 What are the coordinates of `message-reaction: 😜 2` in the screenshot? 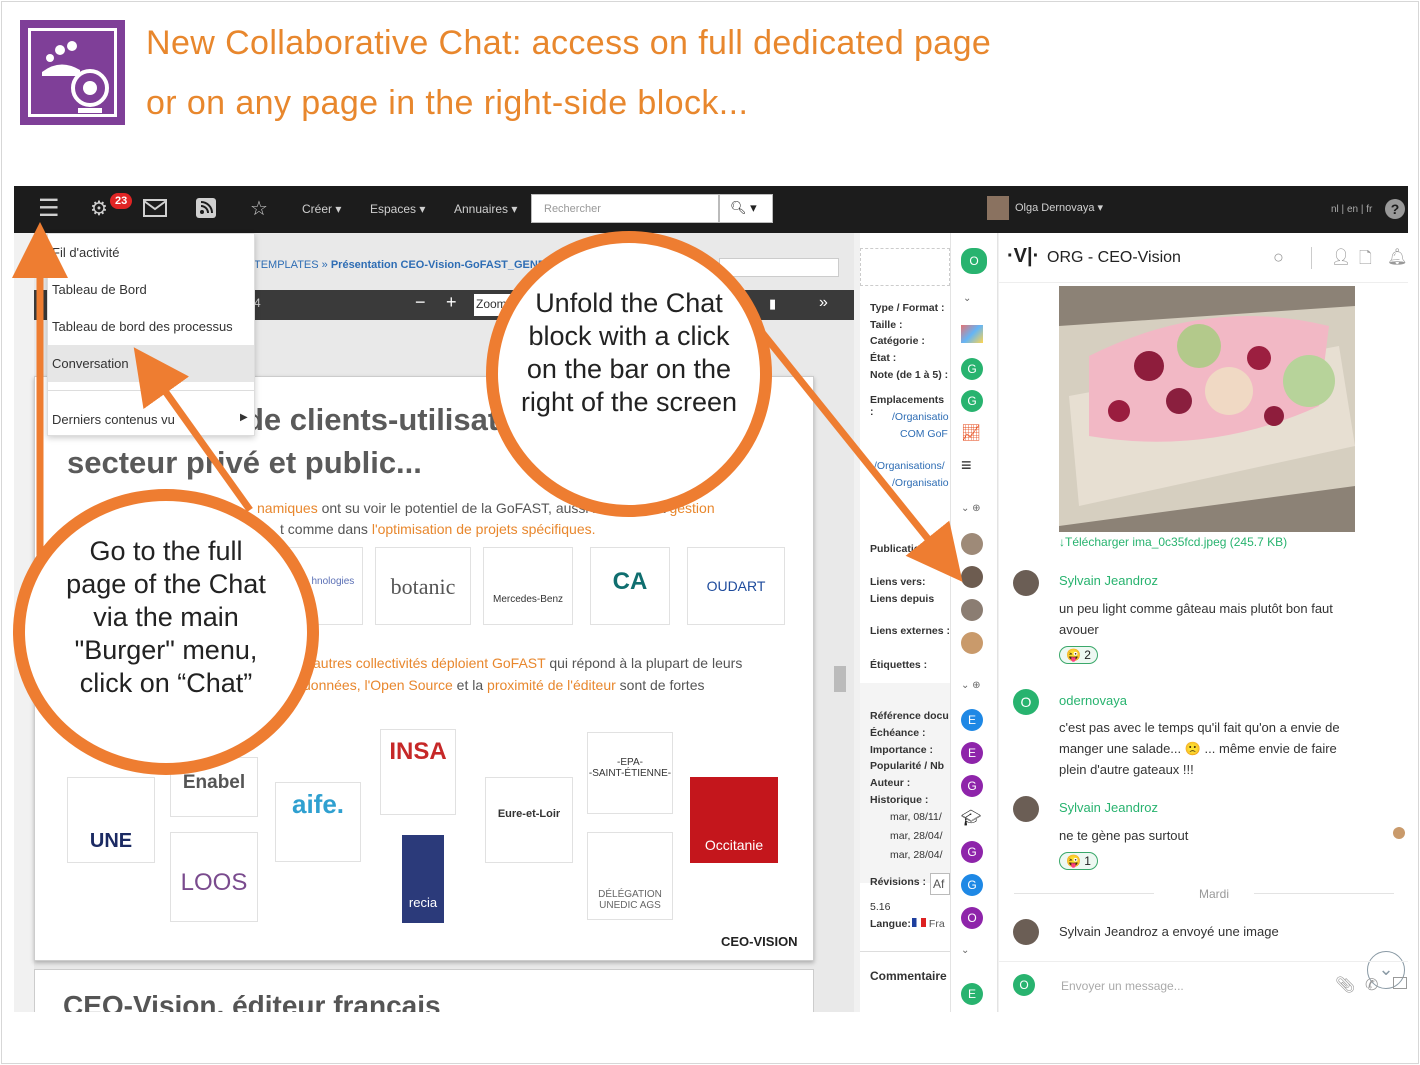 It's located at (1078, 655).